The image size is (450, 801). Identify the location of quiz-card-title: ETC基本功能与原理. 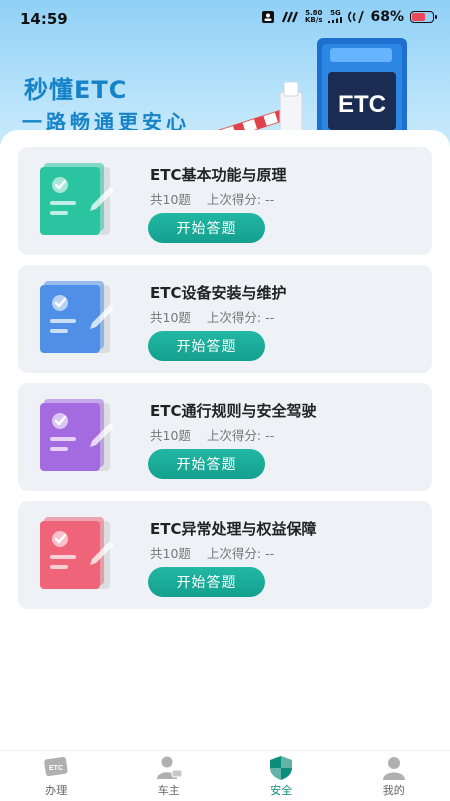
(218, 174).